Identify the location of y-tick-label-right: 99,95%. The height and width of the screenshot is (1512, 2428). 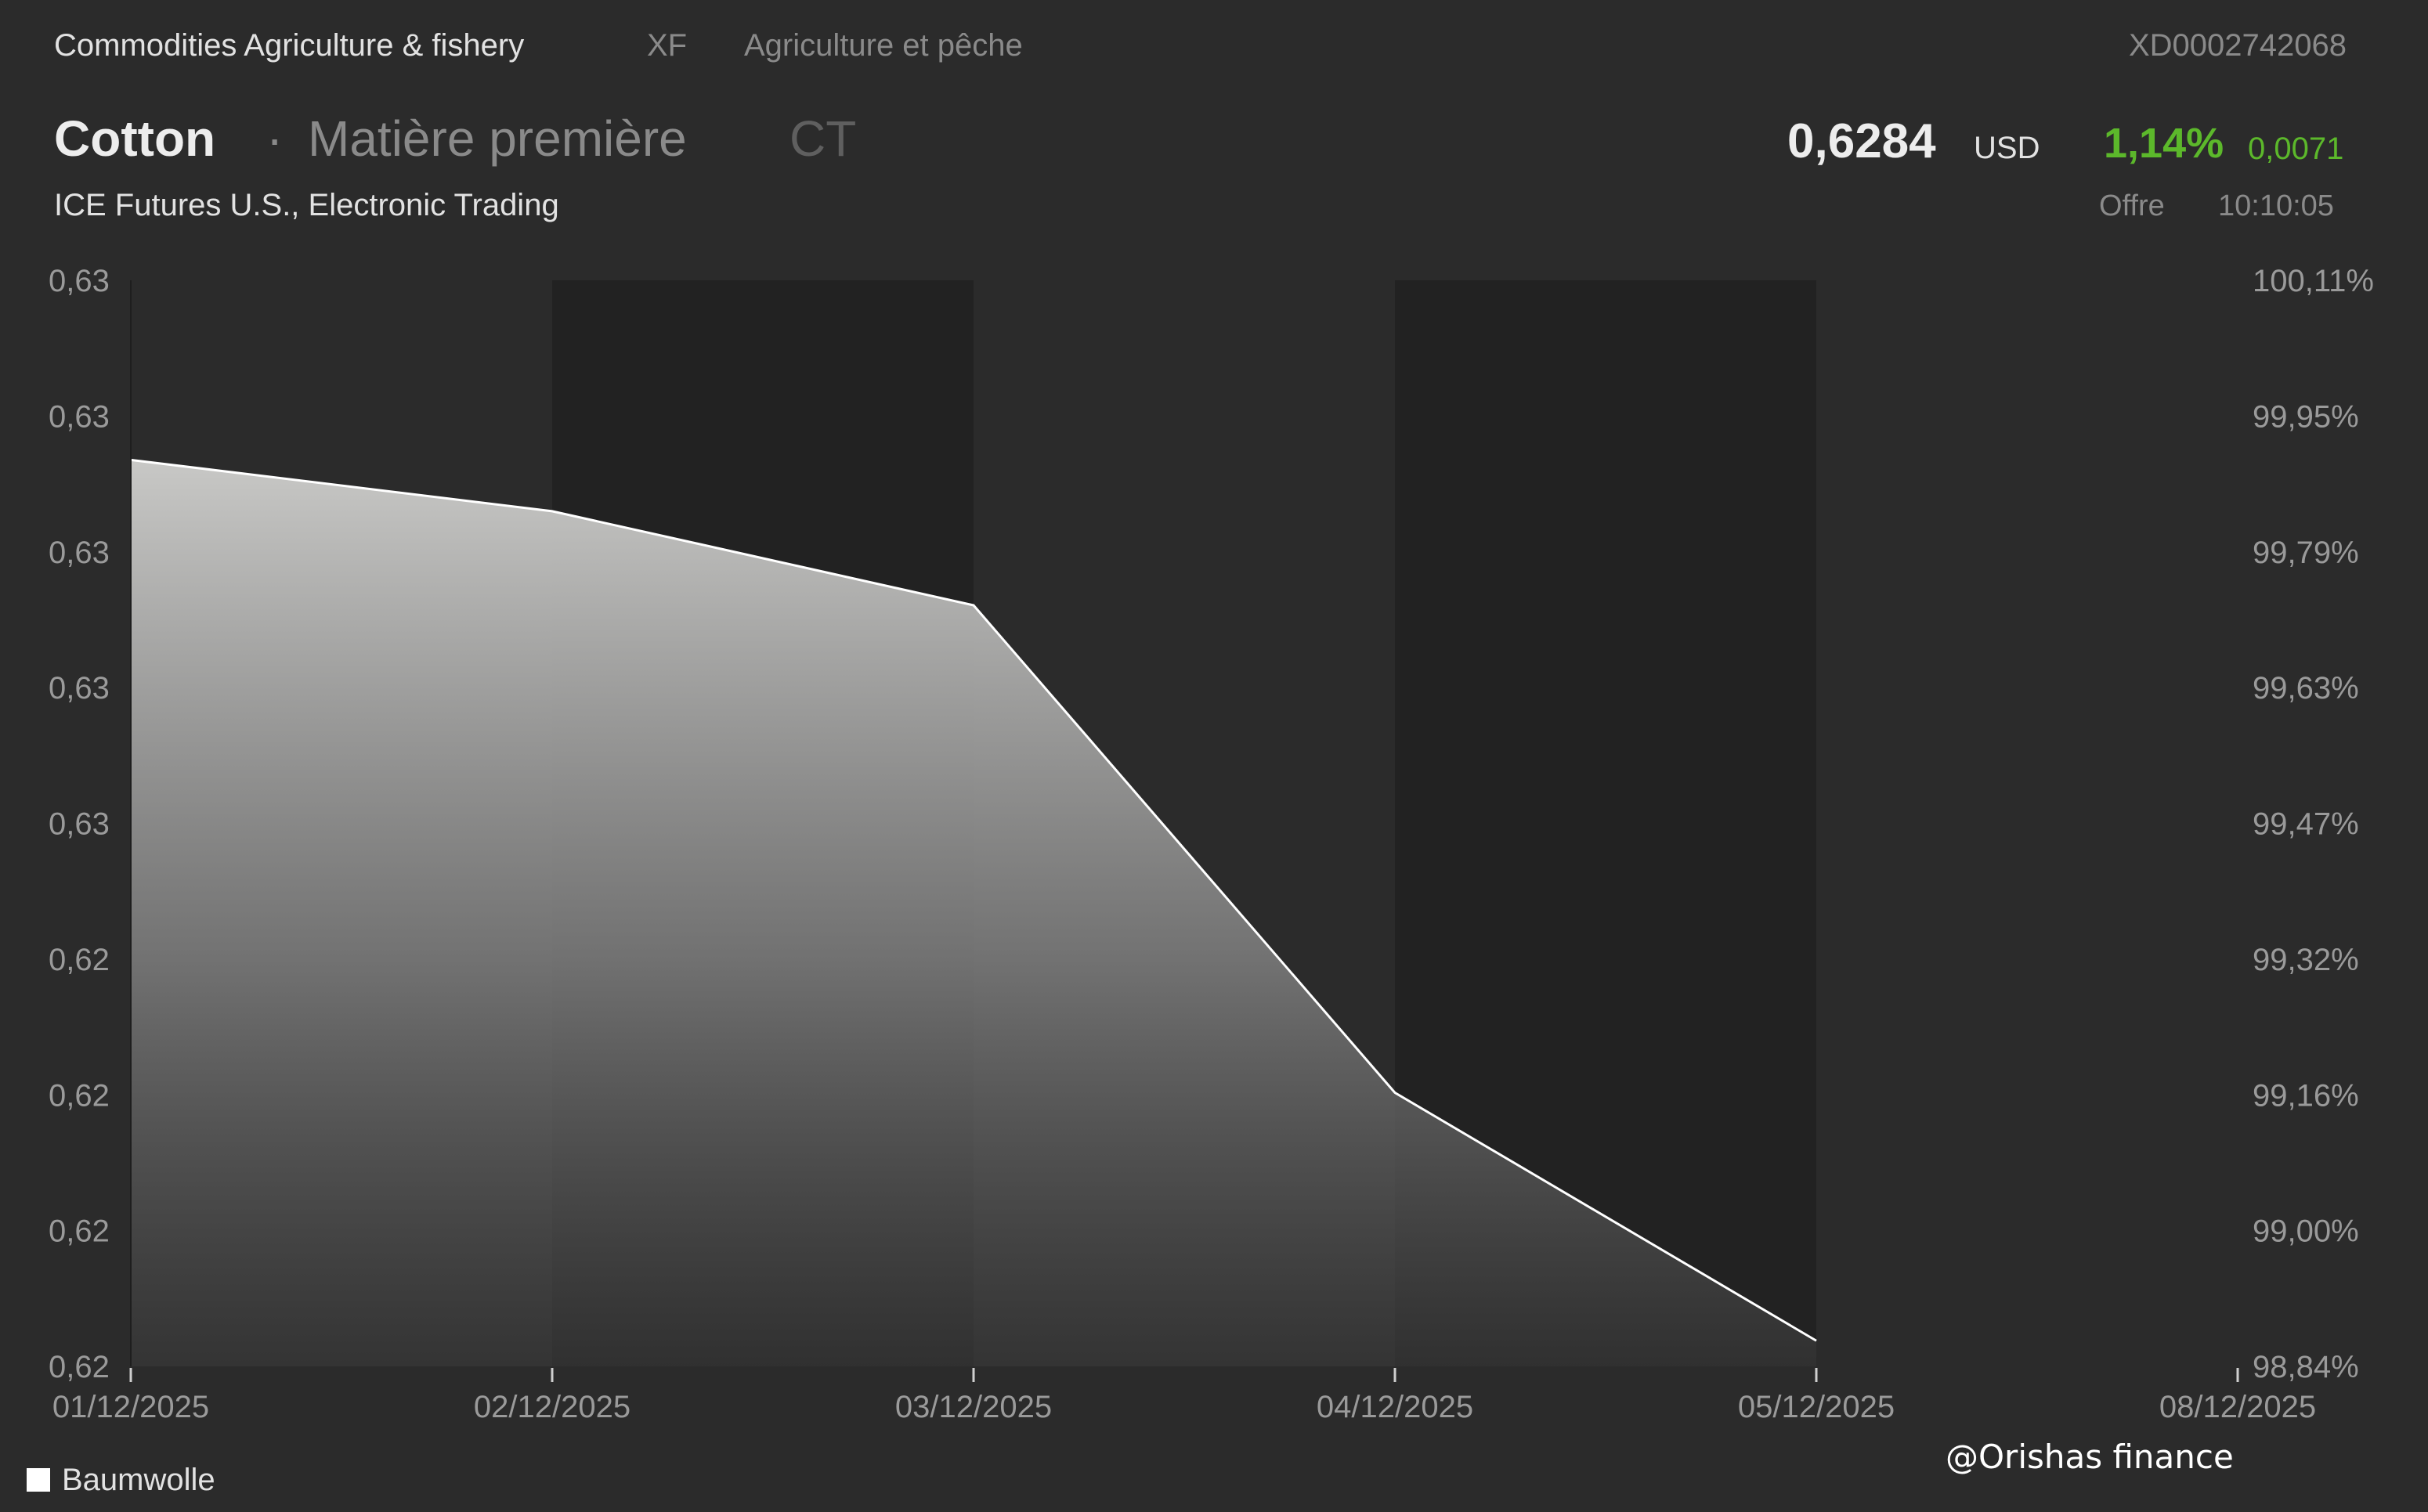
(2306, 417).